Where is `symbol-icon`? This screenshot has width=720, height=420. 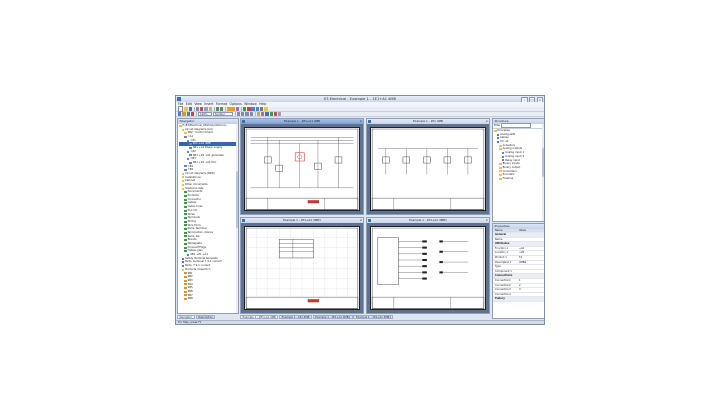
symbol-icon is located at coordinates (188, 114).